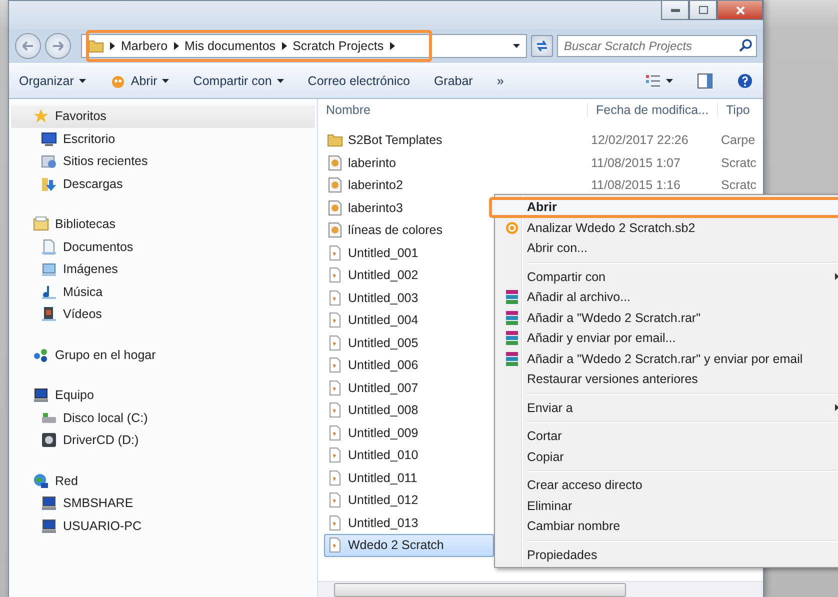 The width and height of the screenshot is (838, 597). What do you see at coordinates (636, 163) in the screenshot?
I see `date-cell-text: 11/08/2015 1:07` at bounding box center [636, 163].